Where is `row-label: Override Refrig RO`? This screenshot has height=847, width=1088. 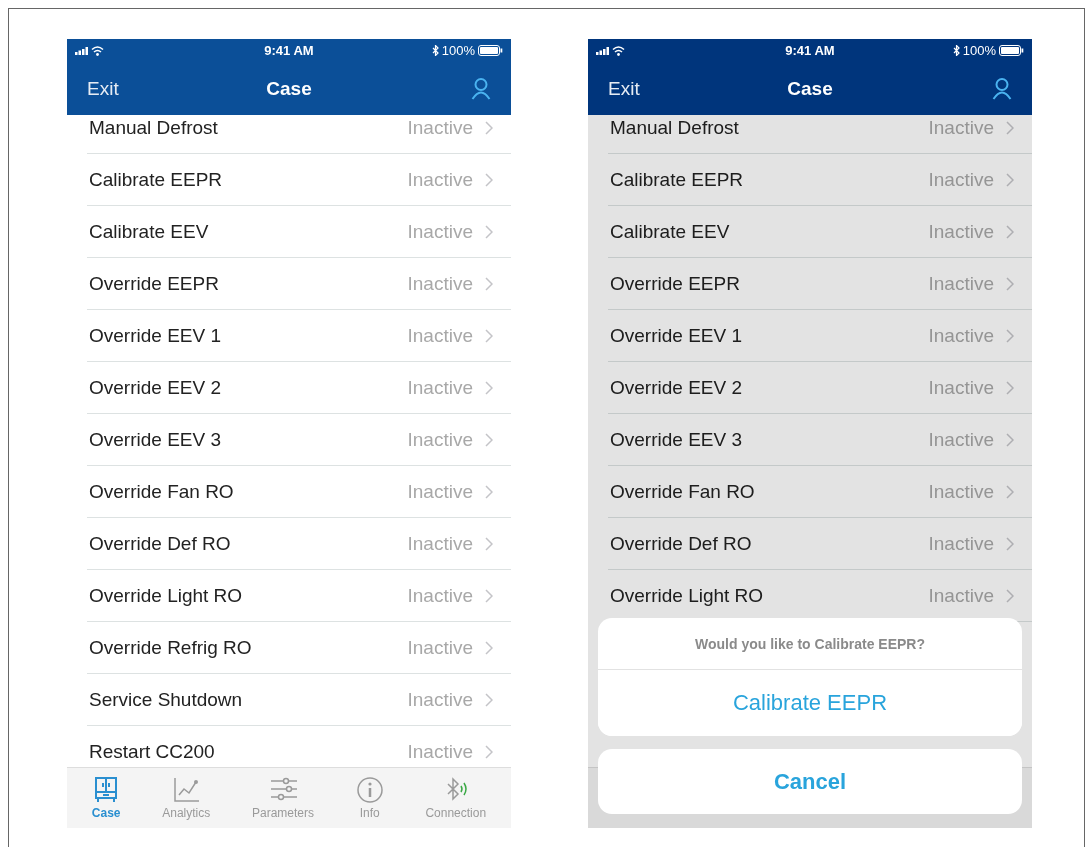
row-label: Override Refrig RO is located at coordinates (171, 647).